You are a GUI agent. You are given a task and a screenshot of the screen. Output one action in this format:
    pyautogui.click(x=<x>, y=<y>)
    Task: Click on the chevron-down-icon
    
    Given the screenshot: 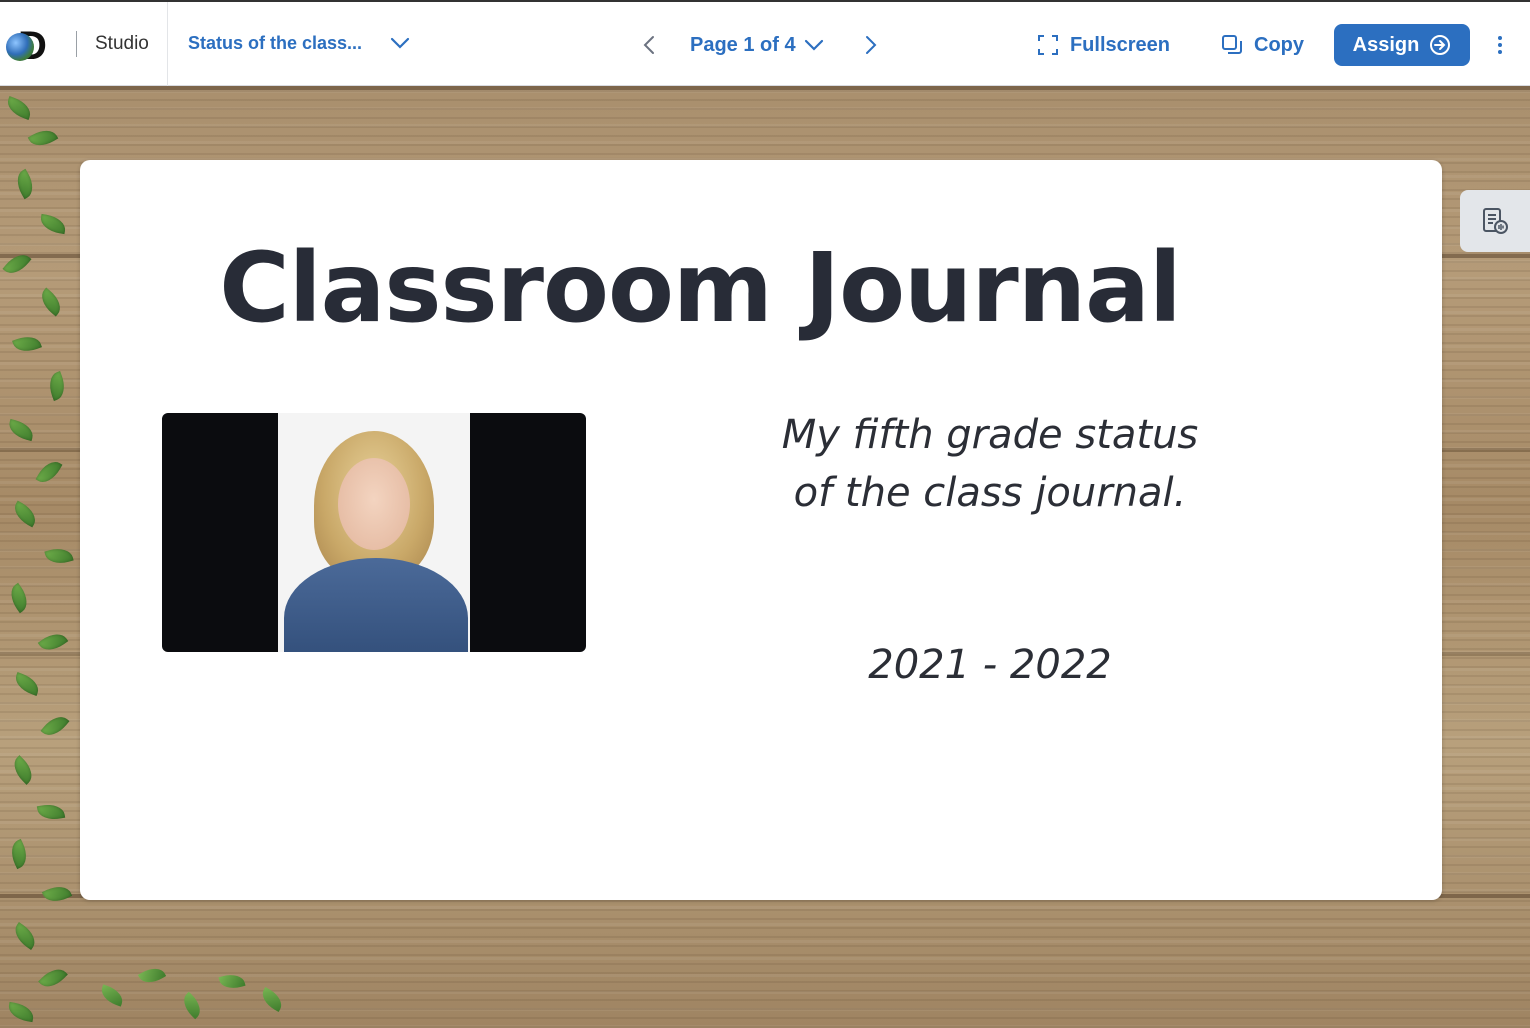 What is the action you would take?
    pyautogui.click(x=400, y=43)
    